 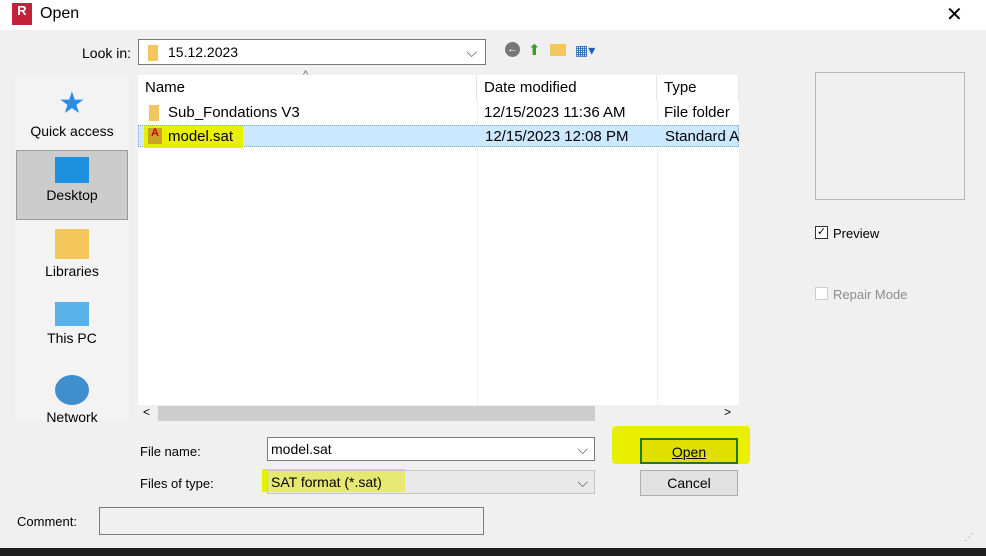 I want to click on file-date: 12/15/2023 11:36 AM, so click(x=555, y=112).